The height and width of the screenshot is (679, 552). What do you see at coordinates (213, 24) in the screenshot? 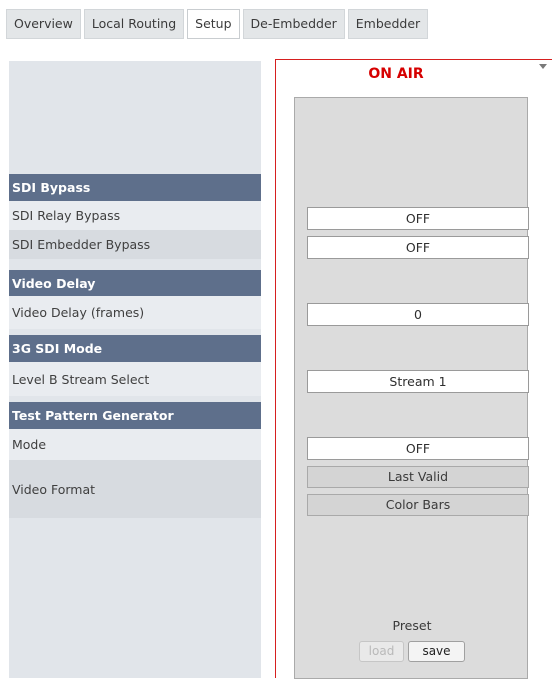
I see `tab-setup: Setup` at bounding box center [213, 24].